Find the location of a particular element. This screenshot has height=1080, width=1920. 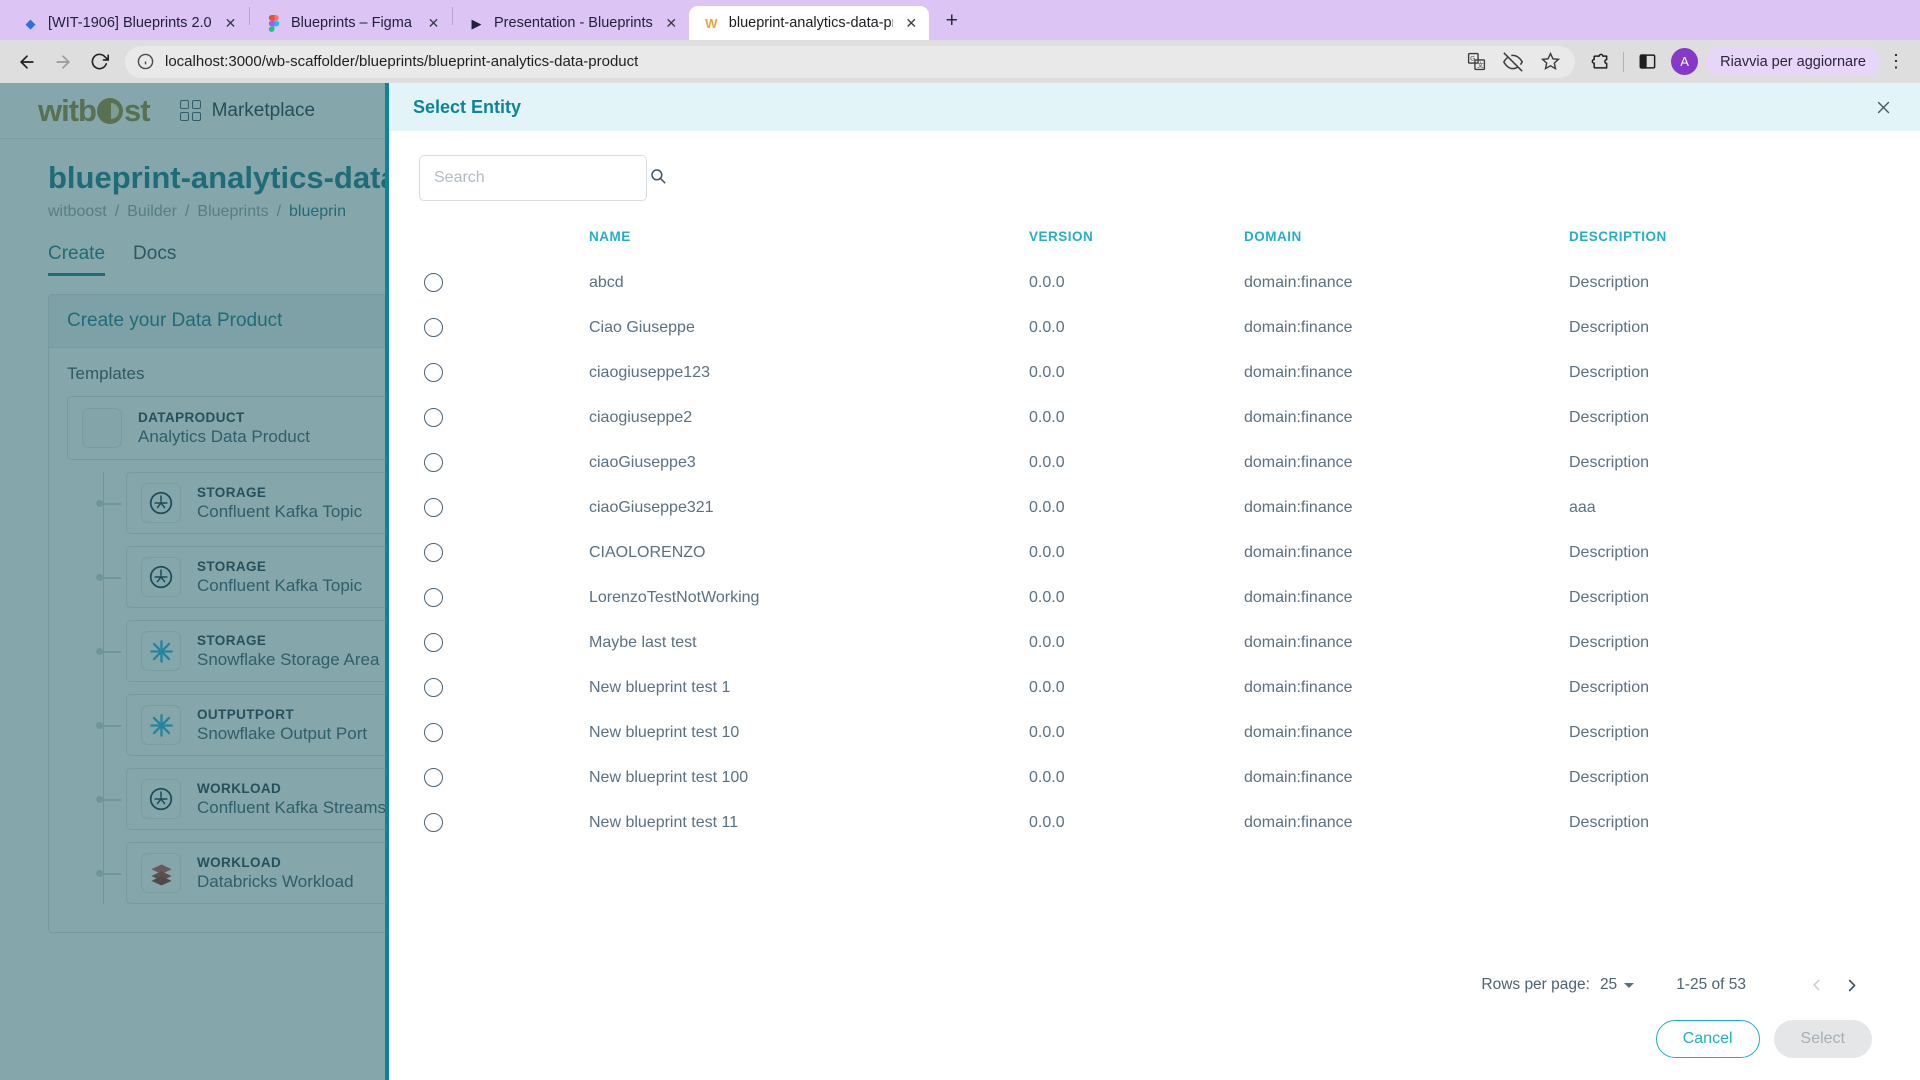

browser-menu-icon: ⋮ is located at coordinates (1896, 62).